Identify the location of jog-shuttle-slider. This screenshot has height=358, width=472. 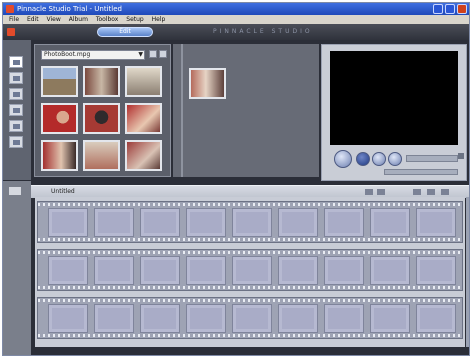
(421, 172).